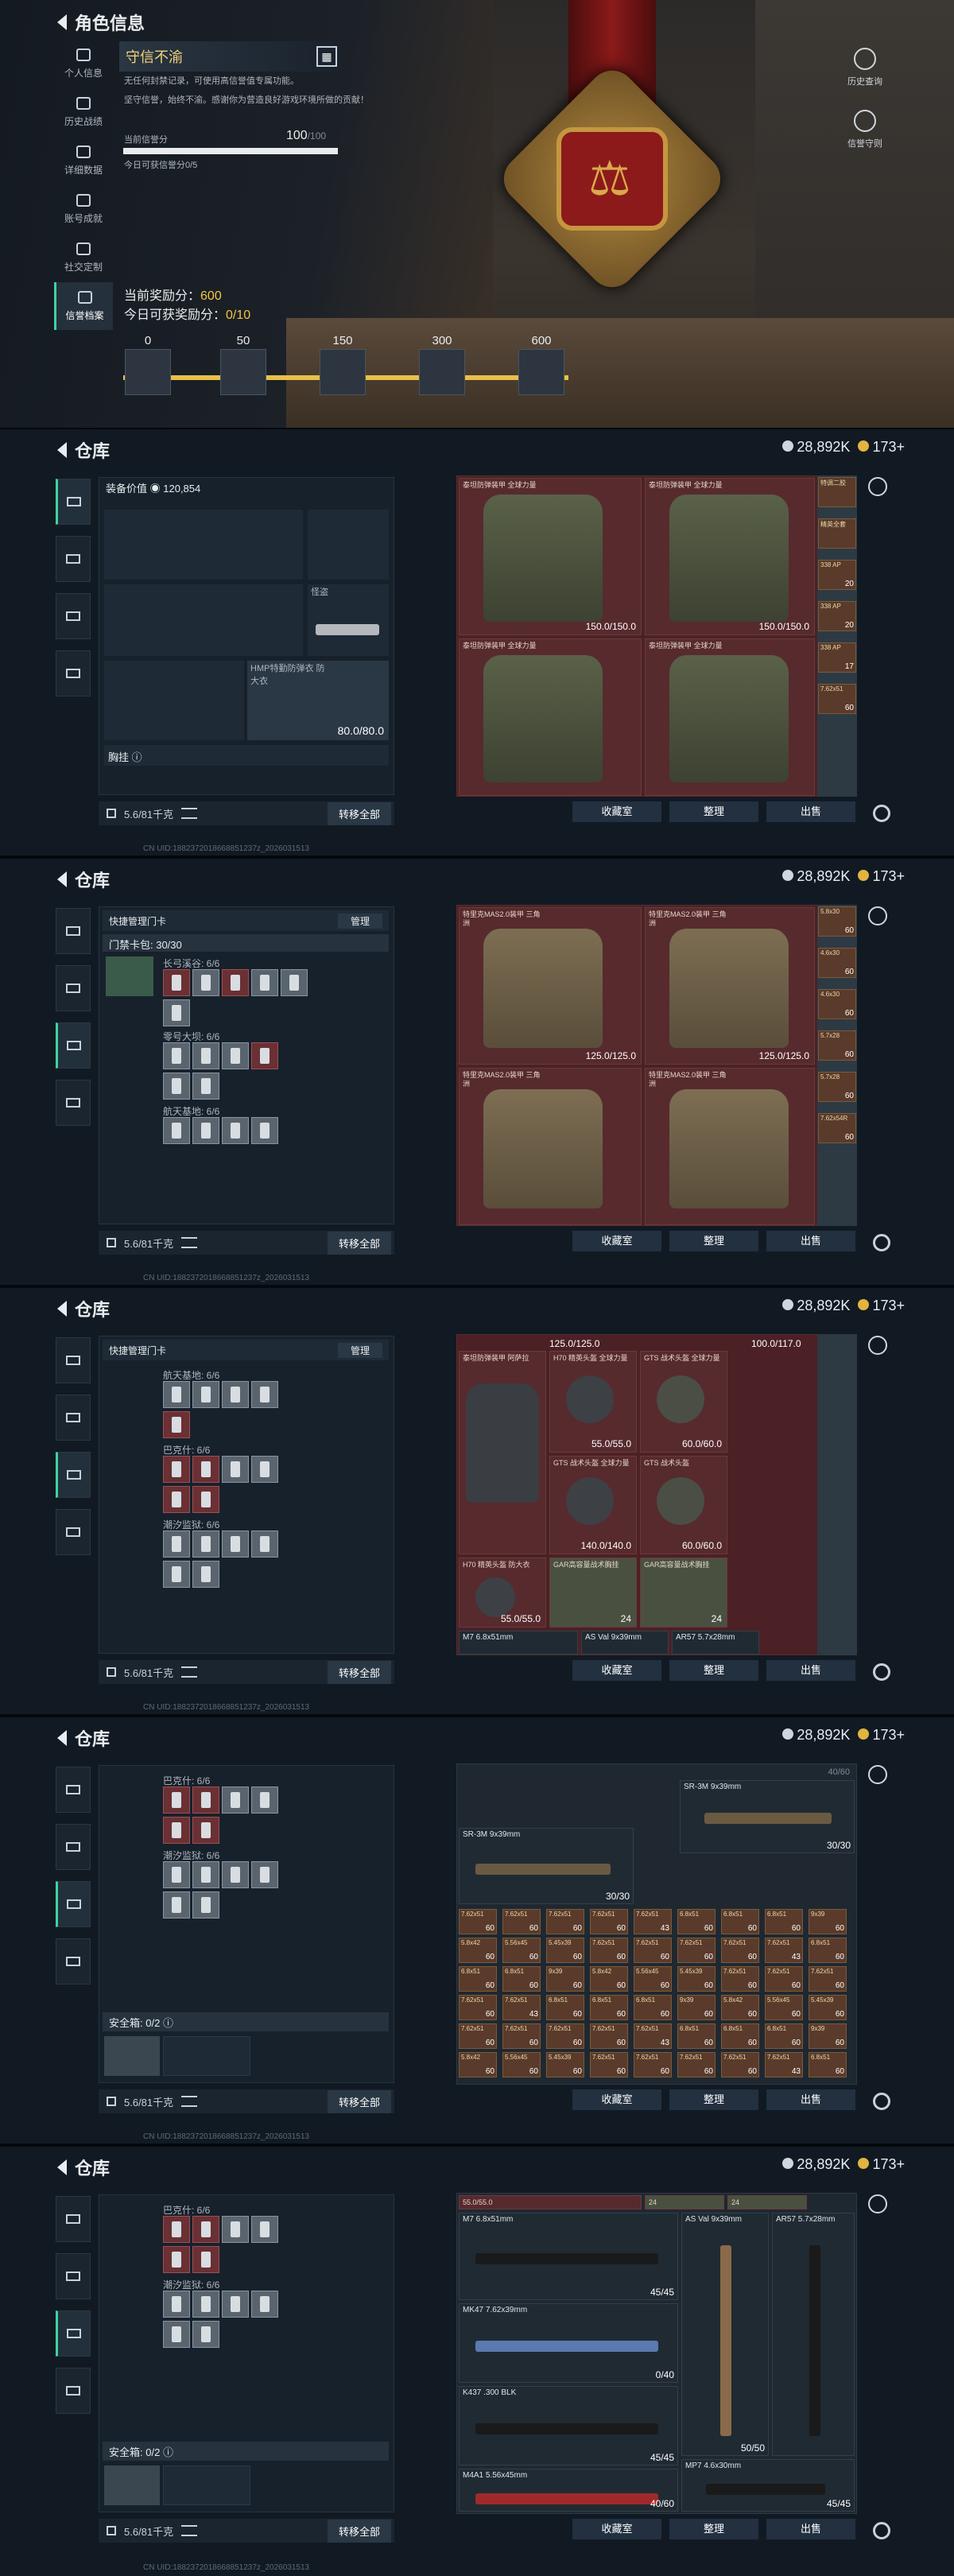  What do you see at coordinates (342, 366) in the screenshot?
I see `milestone-150: 150` at bounding box center [342, 366].